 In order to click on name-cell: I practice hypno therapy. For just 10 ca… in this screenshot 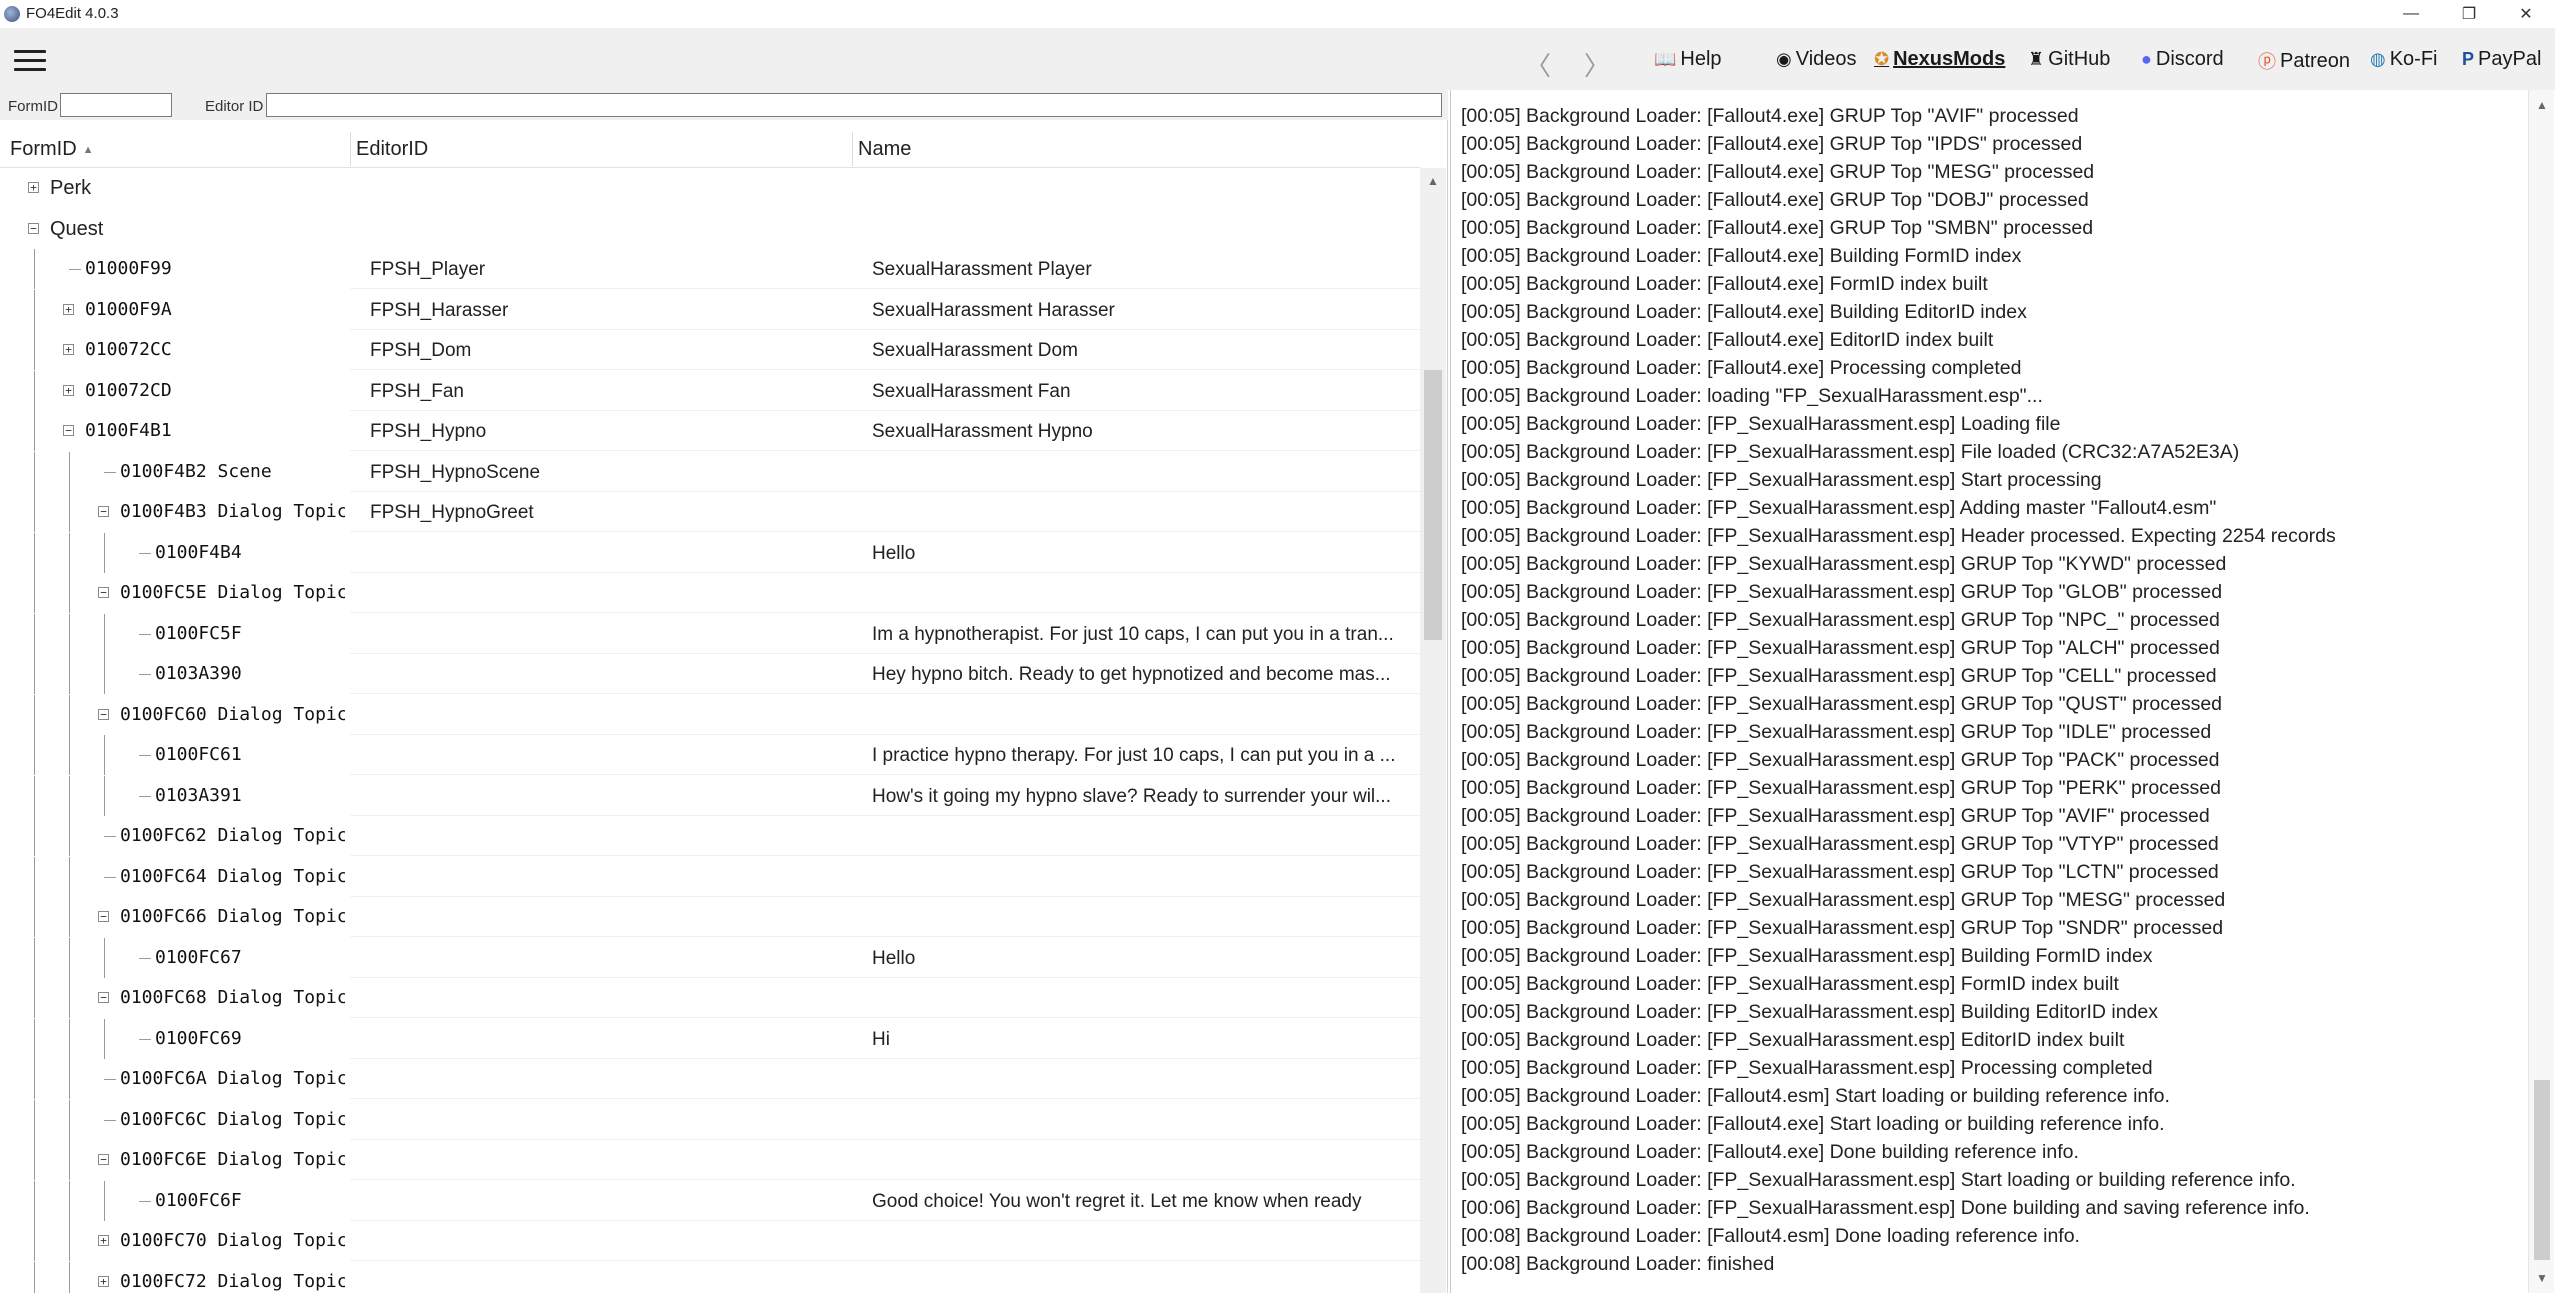, I will do `click(1134, 755)`.